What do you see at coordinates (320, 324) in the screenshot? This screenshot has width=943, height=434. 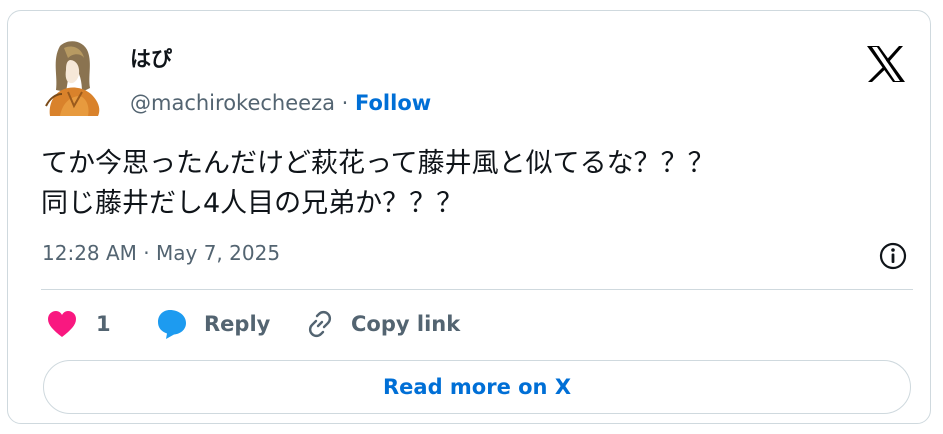 I see `link-icon` at bounding box center [320, 324].